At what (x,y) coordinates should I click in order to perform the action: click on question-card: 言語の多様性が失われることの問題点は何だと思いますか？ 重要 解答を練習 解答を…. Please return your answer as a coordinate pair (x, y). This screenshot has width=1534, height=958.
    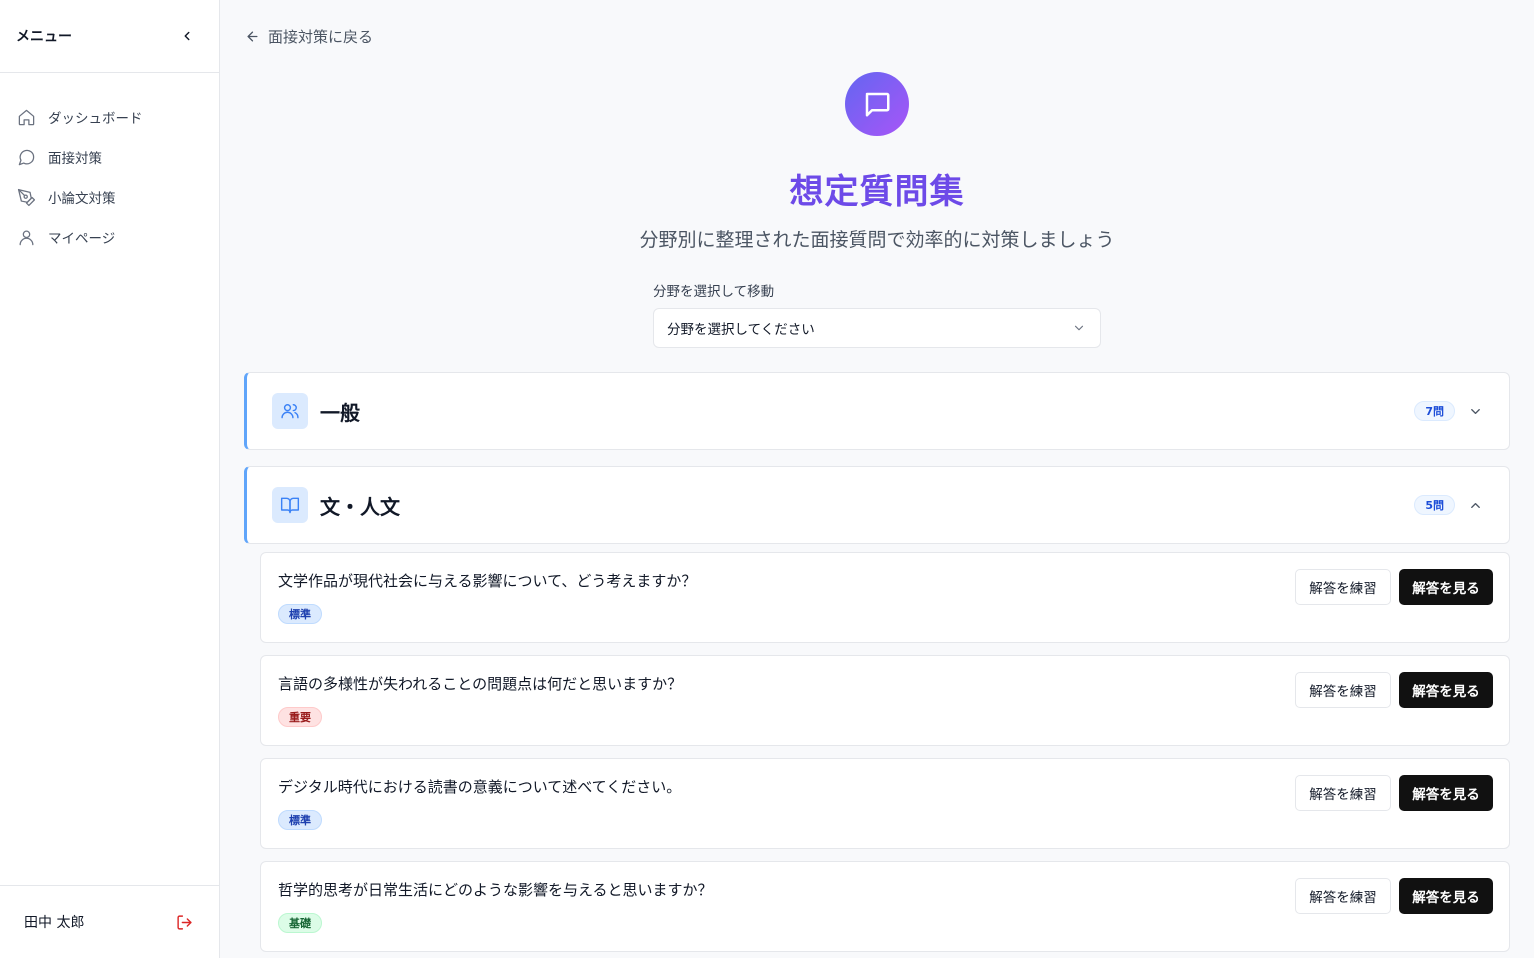
    Looking at the image, I should click on (885, 700).